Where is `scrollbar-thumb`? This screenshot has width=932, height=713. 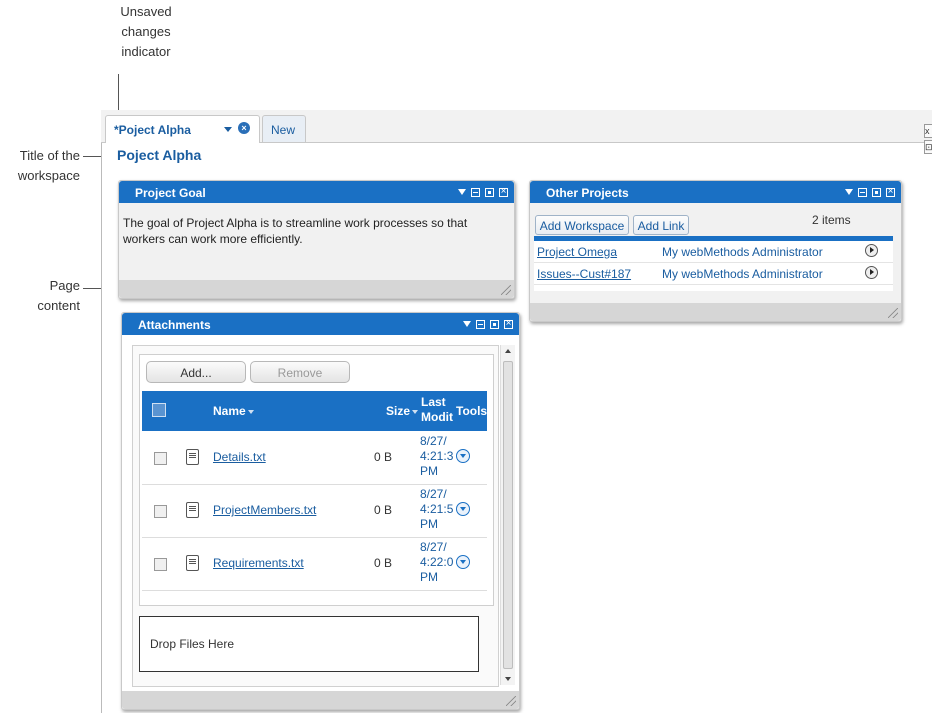 scrollbar-thumb is located at coordinates (508, 515).